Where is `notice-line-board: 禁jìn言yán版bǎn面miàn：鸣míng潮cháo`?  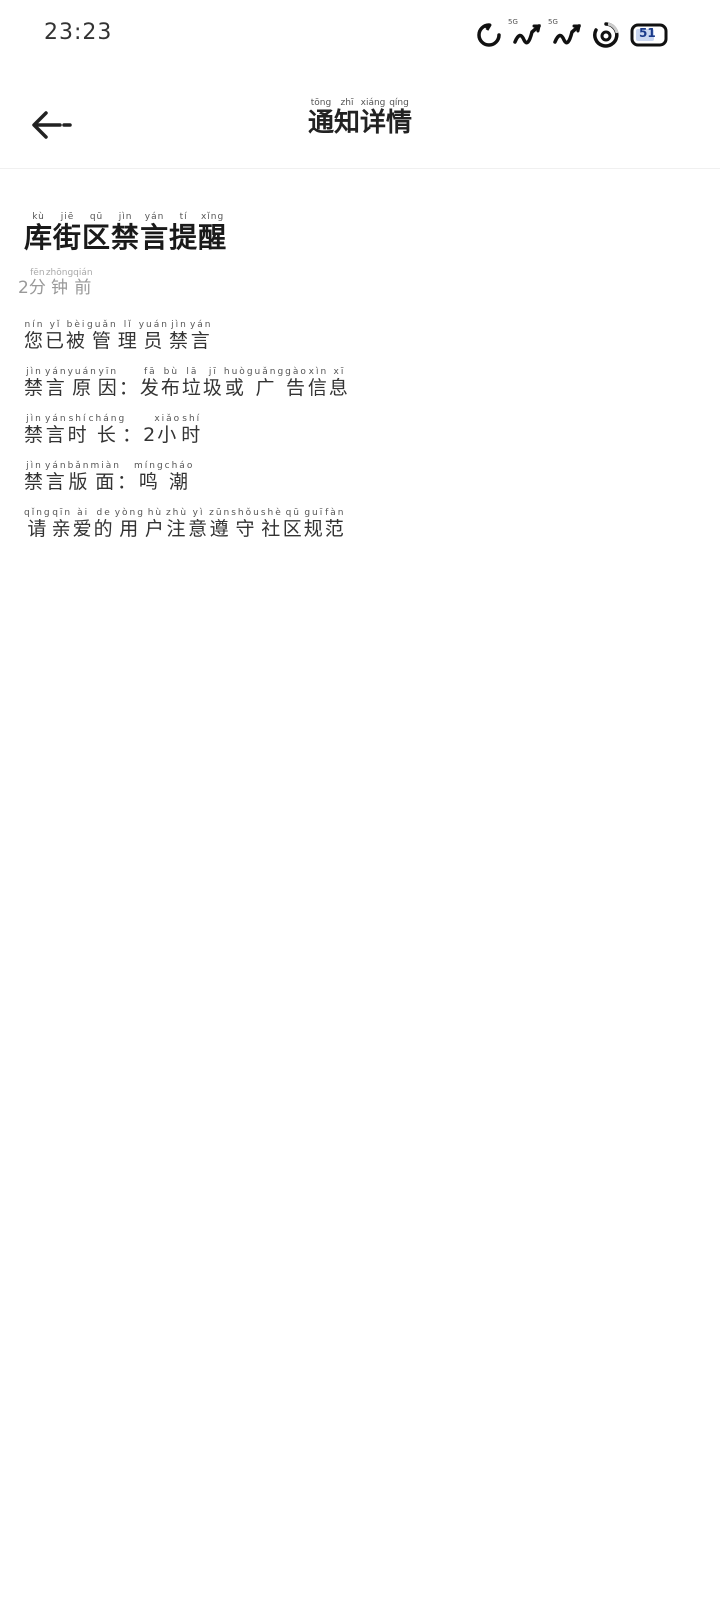 notice-line-board: 禁jìn言yán版bǎn面miàn：鸣míng潮cháo is located at coordinates (109, 477).